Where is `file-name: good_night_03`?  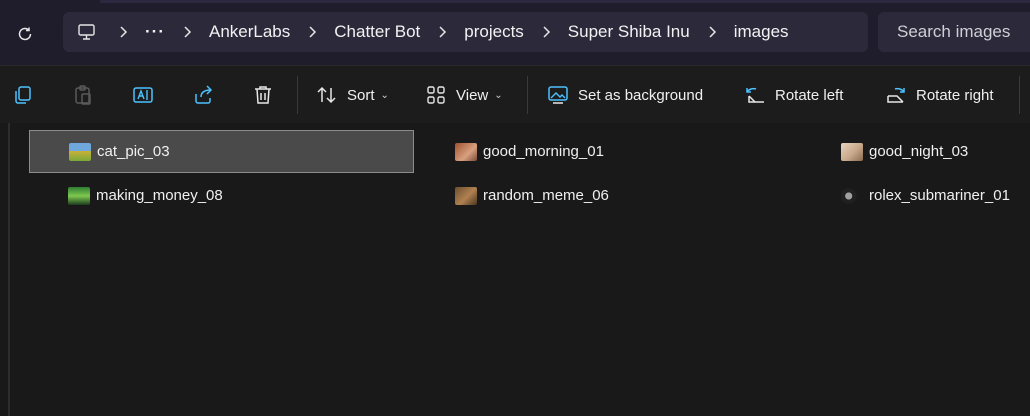
file-name: good_night_03 is located at coordinates (919, 151).